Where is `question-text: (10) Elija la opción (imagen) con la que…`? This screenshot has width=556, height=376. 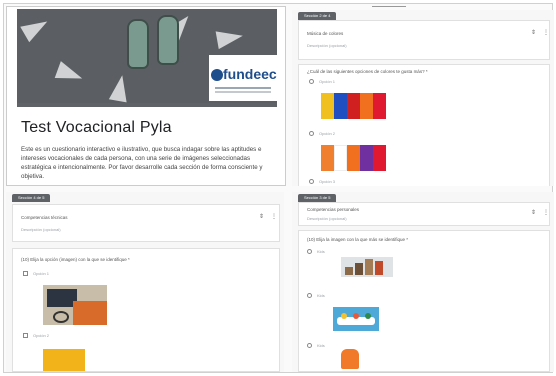
question-text: (10) Elija la opción (imagen) con la que… is located at coordinates (75, 259).